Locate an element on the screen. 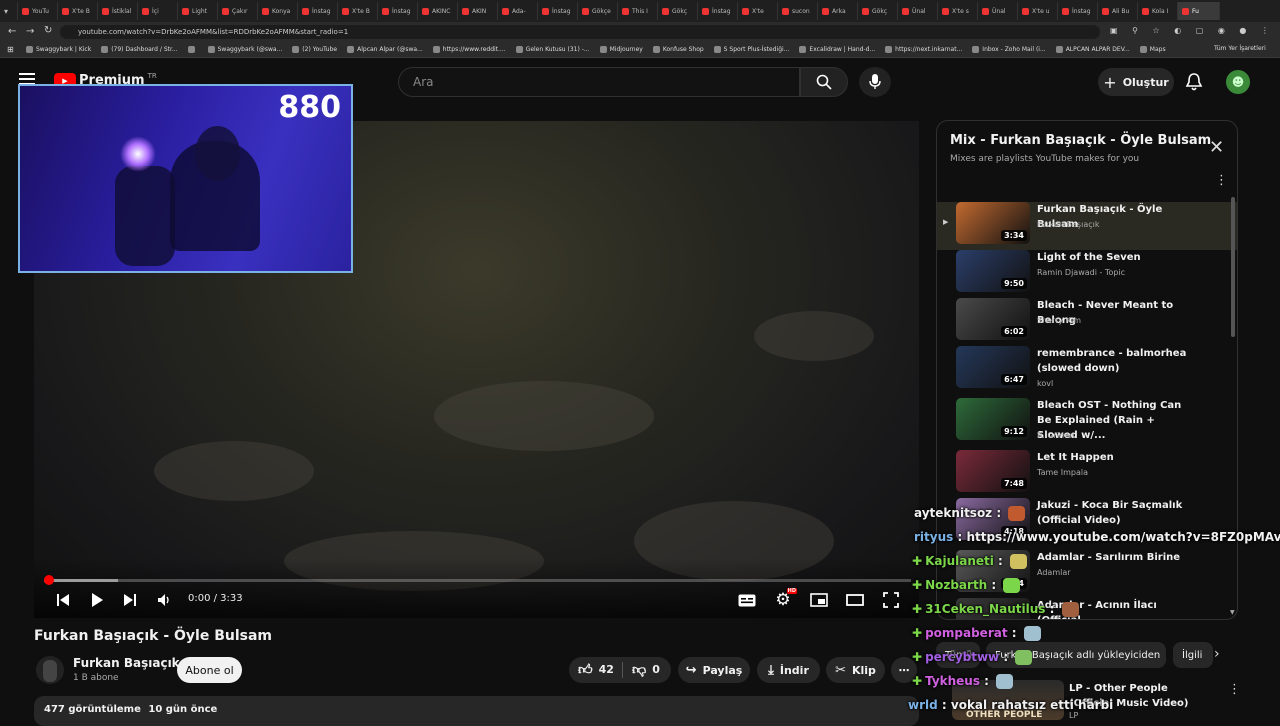  description-box: 477 görüntüleme 10 gün önce is located at coordinates (476, 711).